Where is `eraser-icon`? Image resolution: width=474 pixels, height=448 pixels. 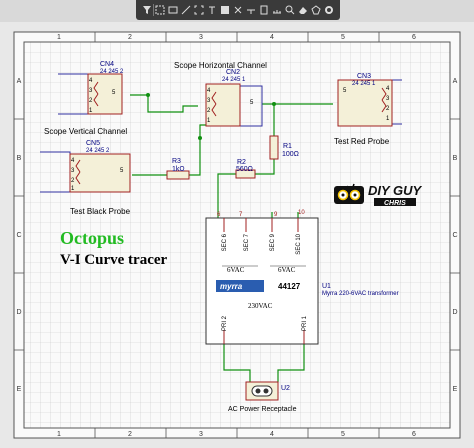 eraser-icon is located at coordinates (303, 10).